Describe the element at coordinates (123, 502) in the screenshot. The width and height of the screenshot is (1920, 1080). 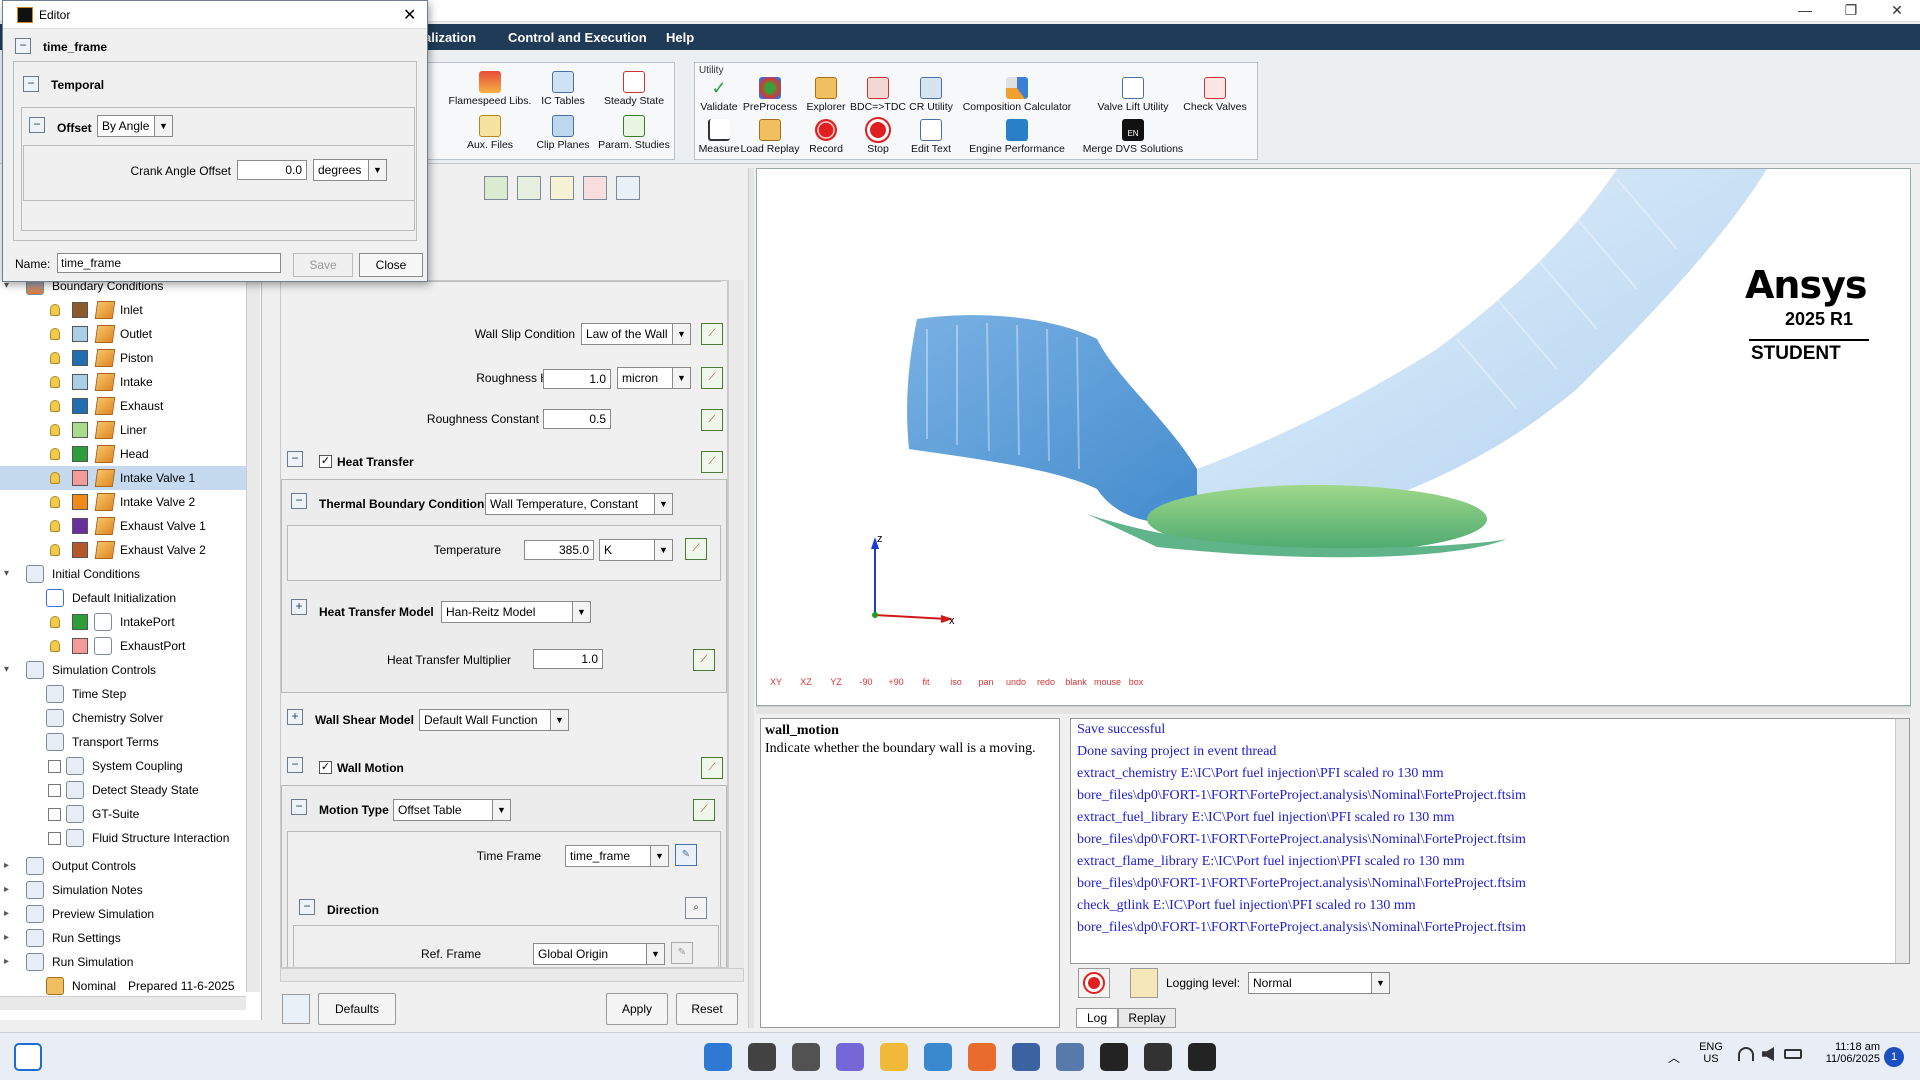
I see `tree-boundary-item: Intake Valve 2` at that location.